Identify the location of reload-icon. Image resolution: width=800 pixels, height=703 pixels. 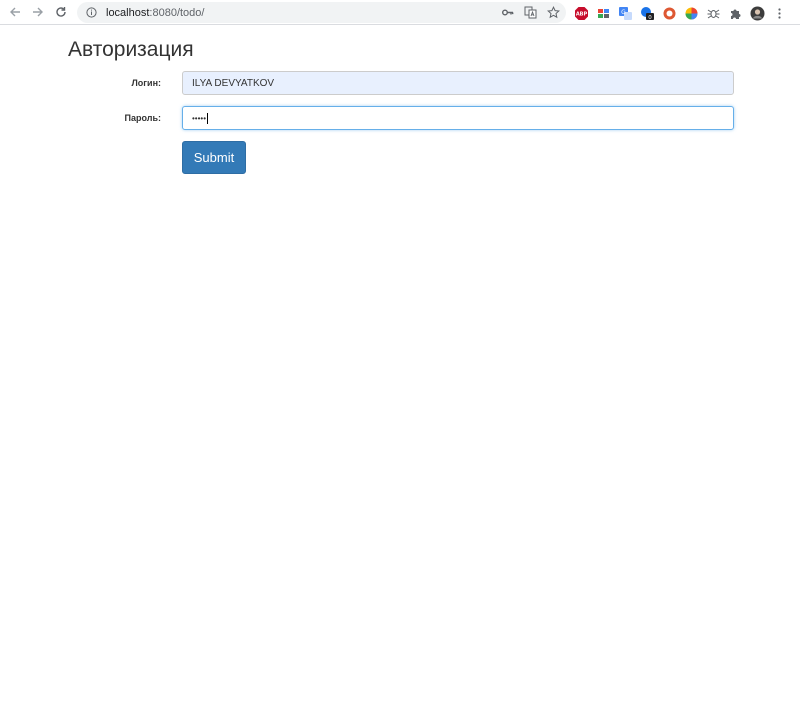
(61, 12).